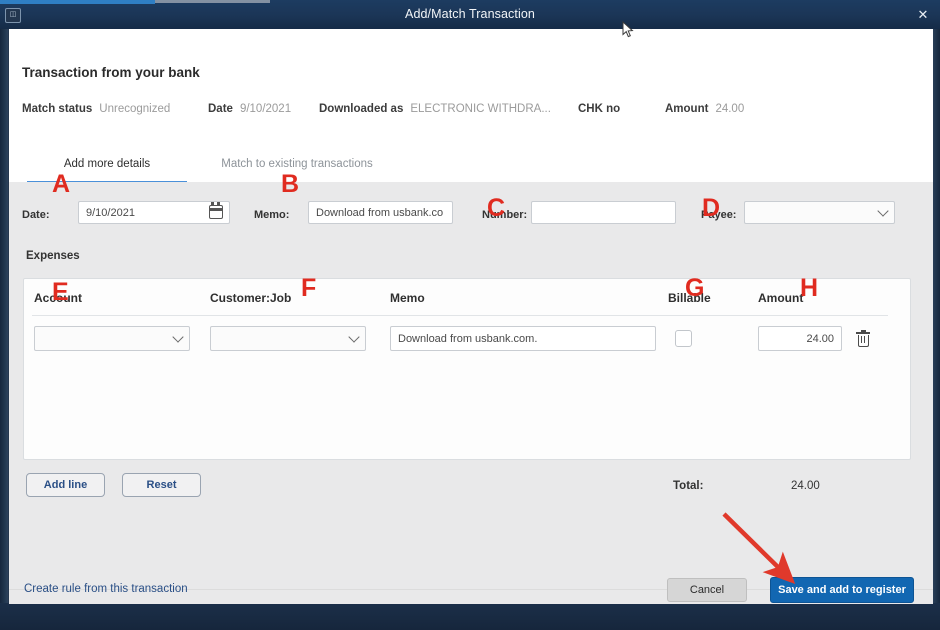  I want to click on column-header-customer-job: Customer:Job, so click(251, 298).